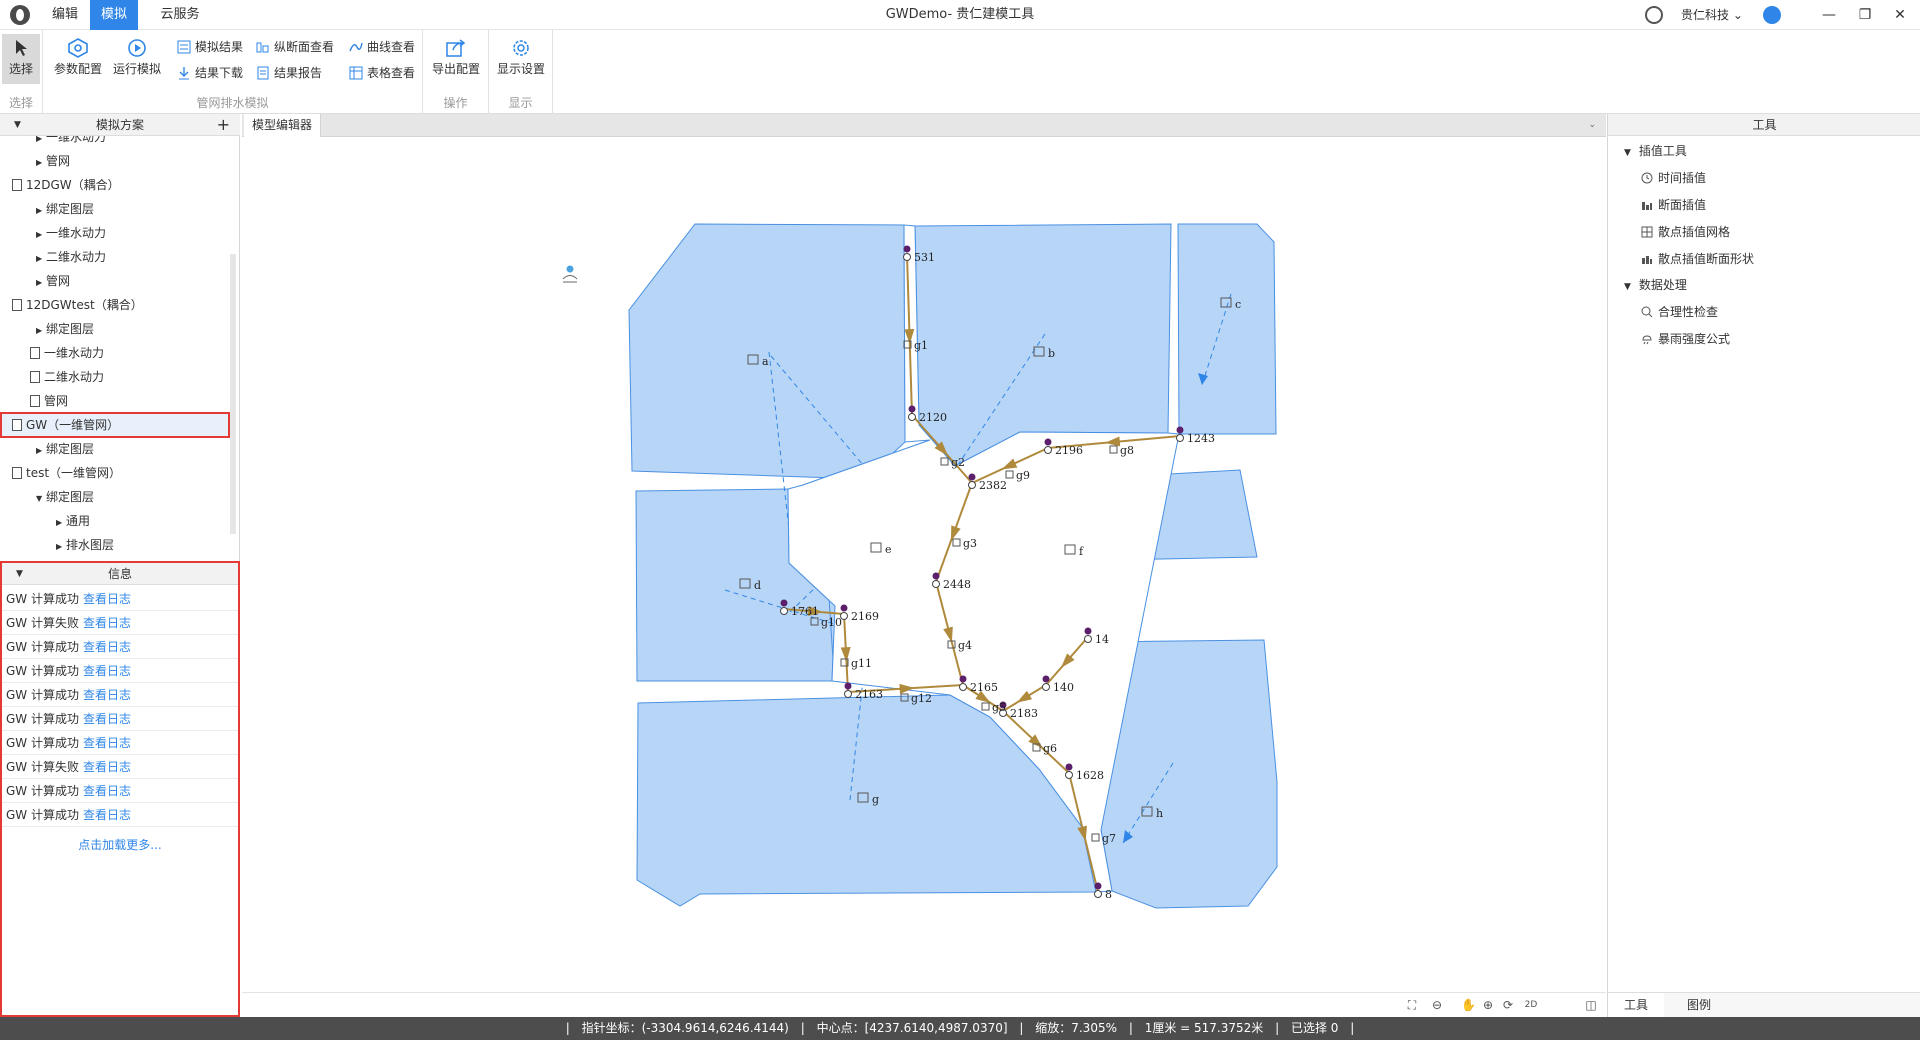 The height and width of the screenshot is (1040, 1920). I want to click on tree-item: 二维水动力, so click(67, 377).